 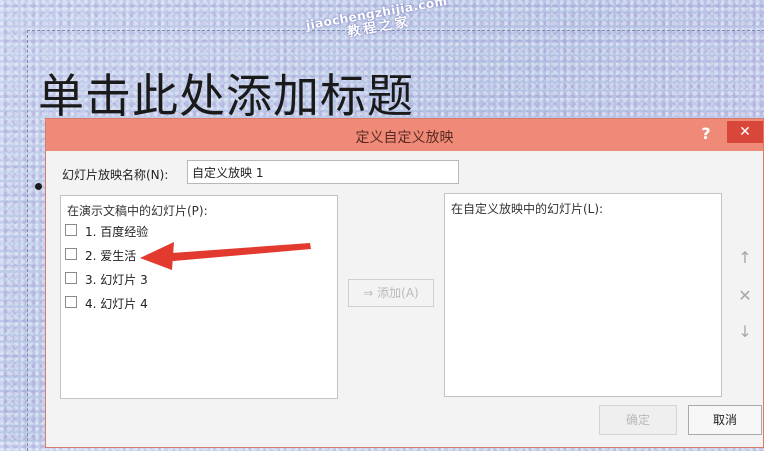 I want to click on remove-button: ✕, so click(x=745, y=296).